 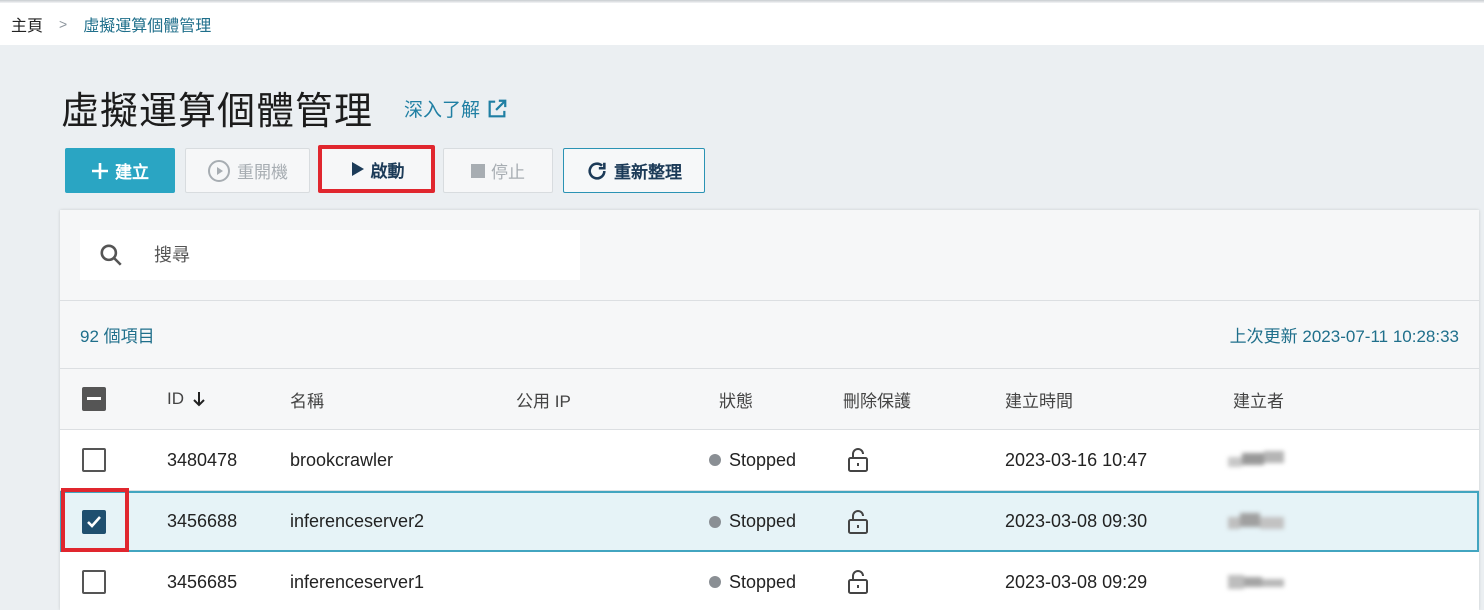 I want to click on plus-icon, so click(x=100, y=170).